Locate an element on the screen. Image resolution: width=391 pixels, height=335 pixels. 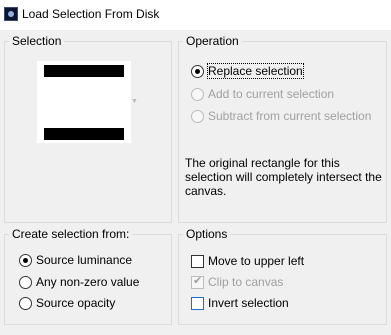
selection-group-legend: Selection is located at coordinates (37, 41).